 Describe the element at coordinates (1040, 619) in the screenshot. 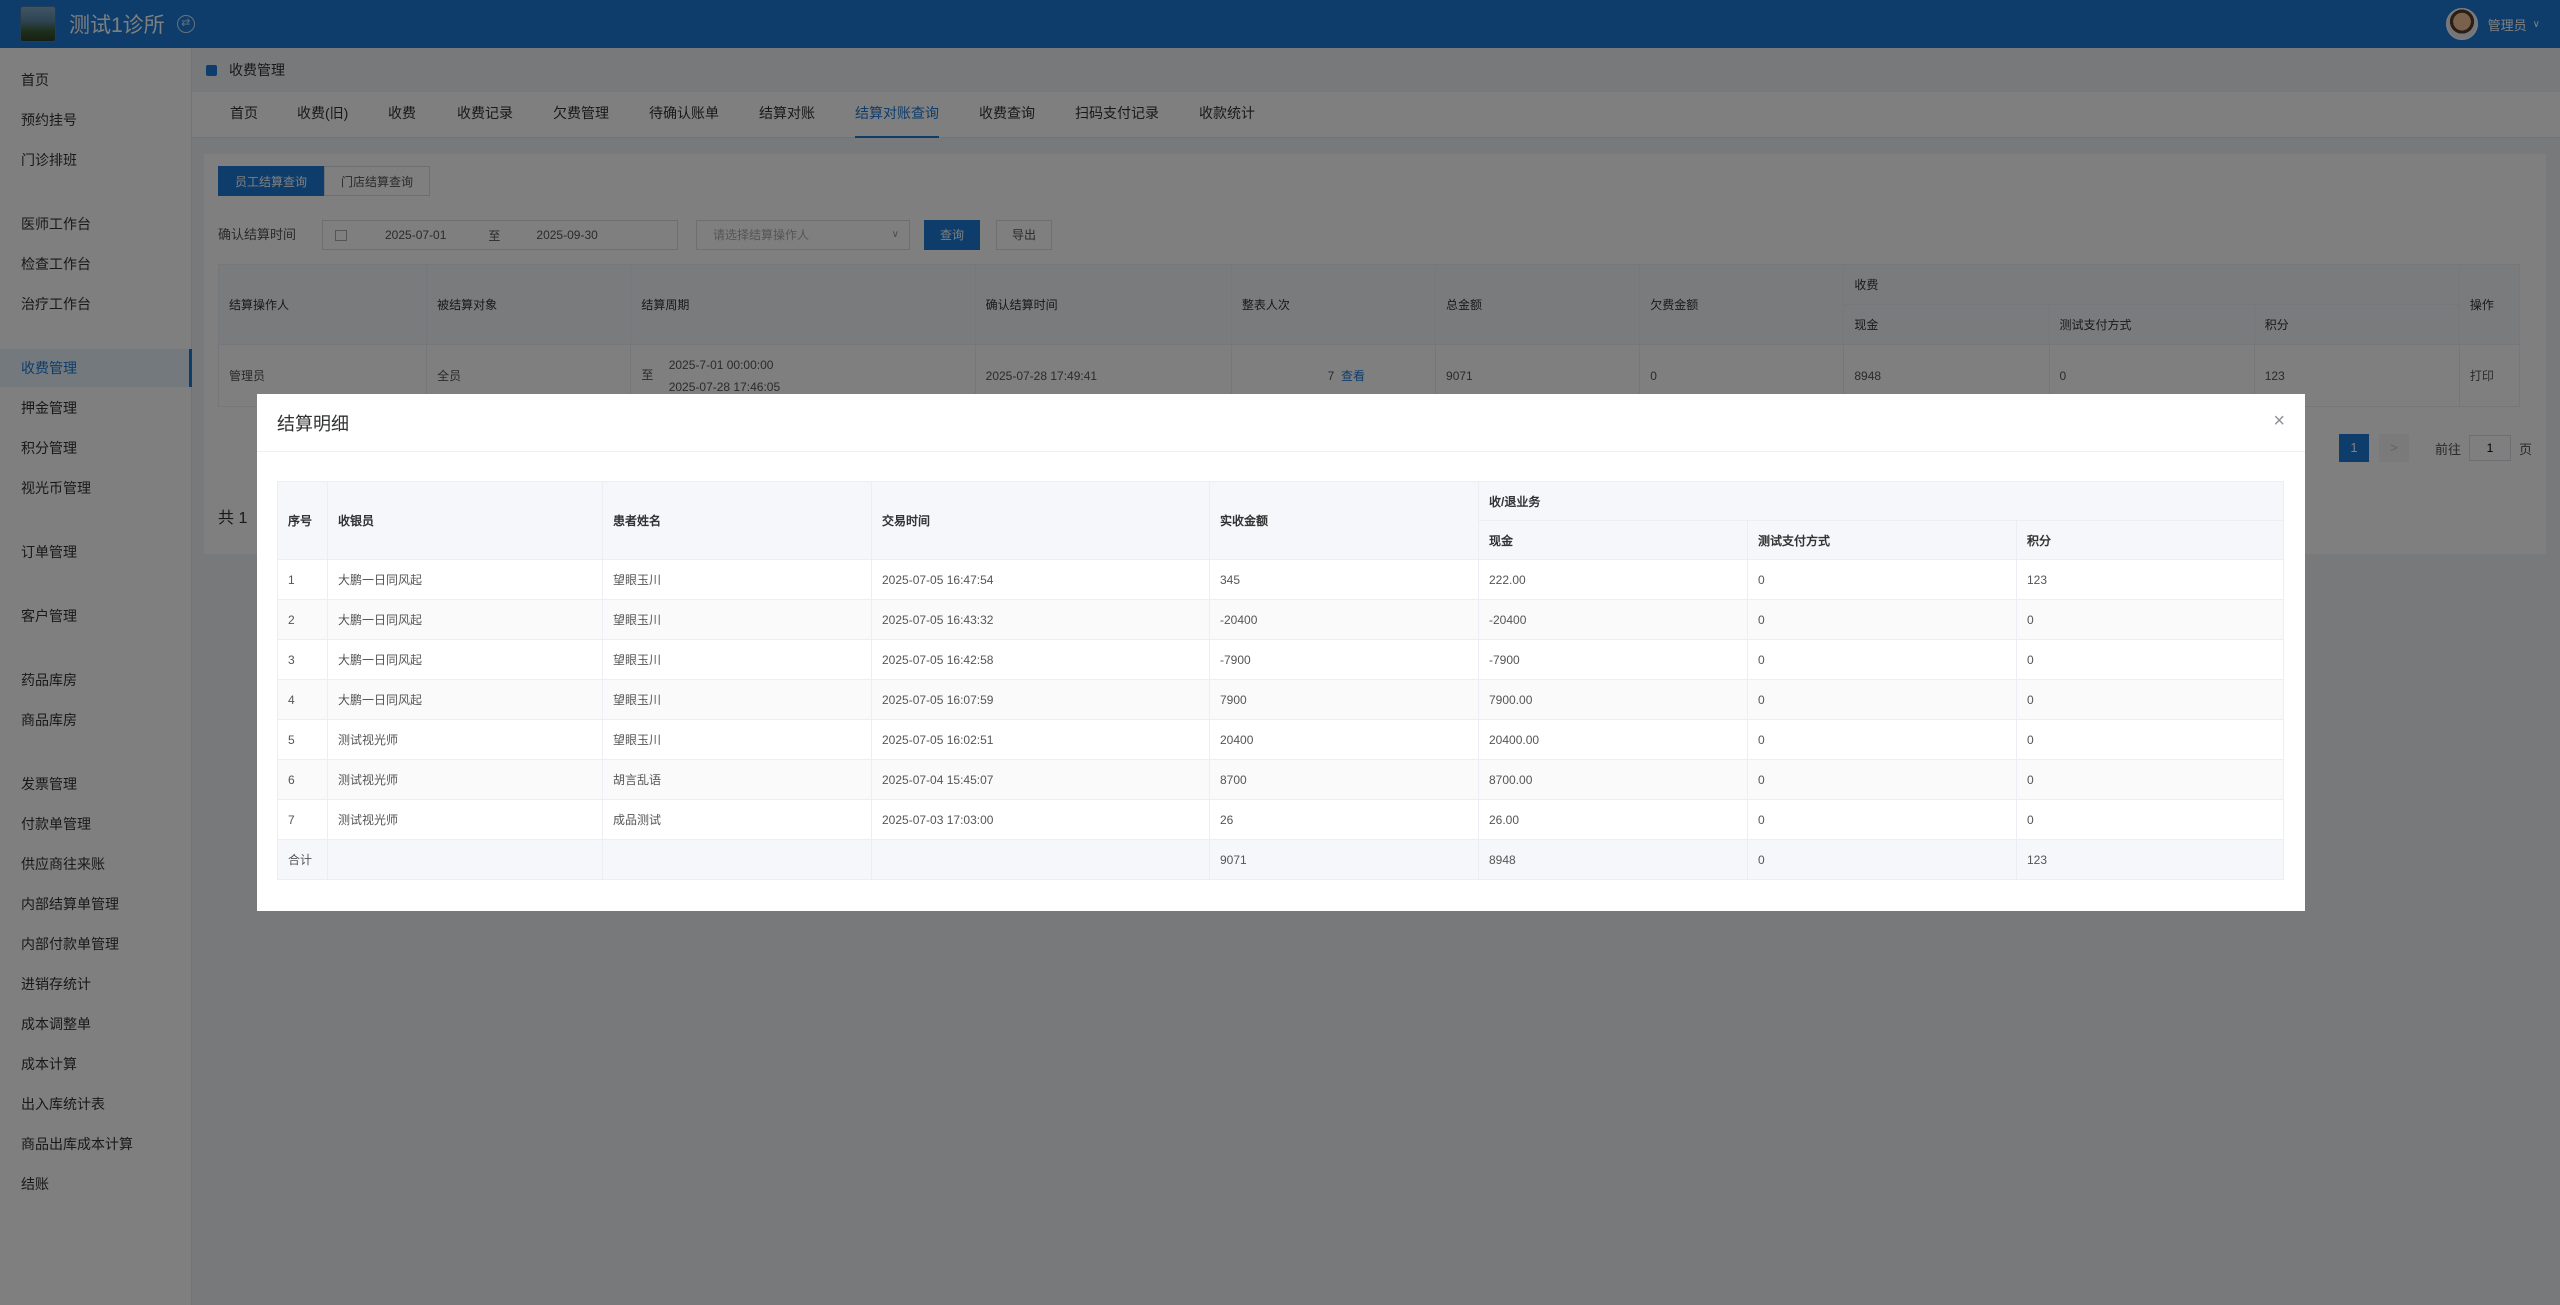

I see `cell-time: 2025-07-05 16:43:32` at that location.